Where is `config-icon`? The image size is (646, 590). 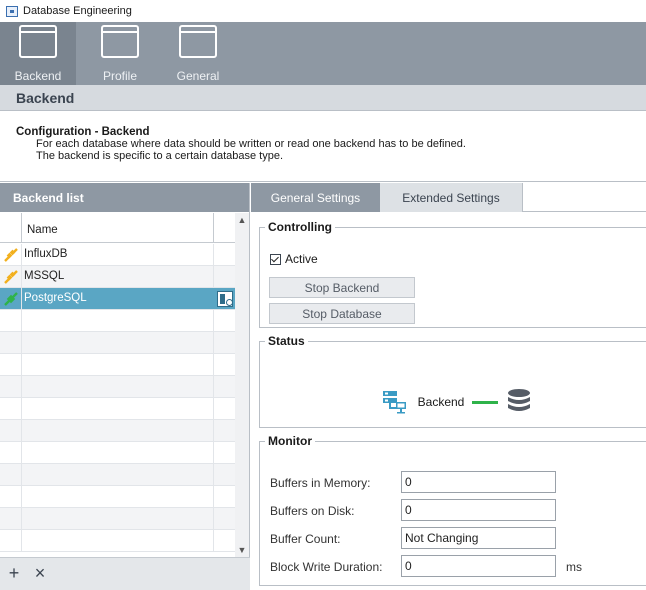 config-icon is located at coordinates (225, 299).